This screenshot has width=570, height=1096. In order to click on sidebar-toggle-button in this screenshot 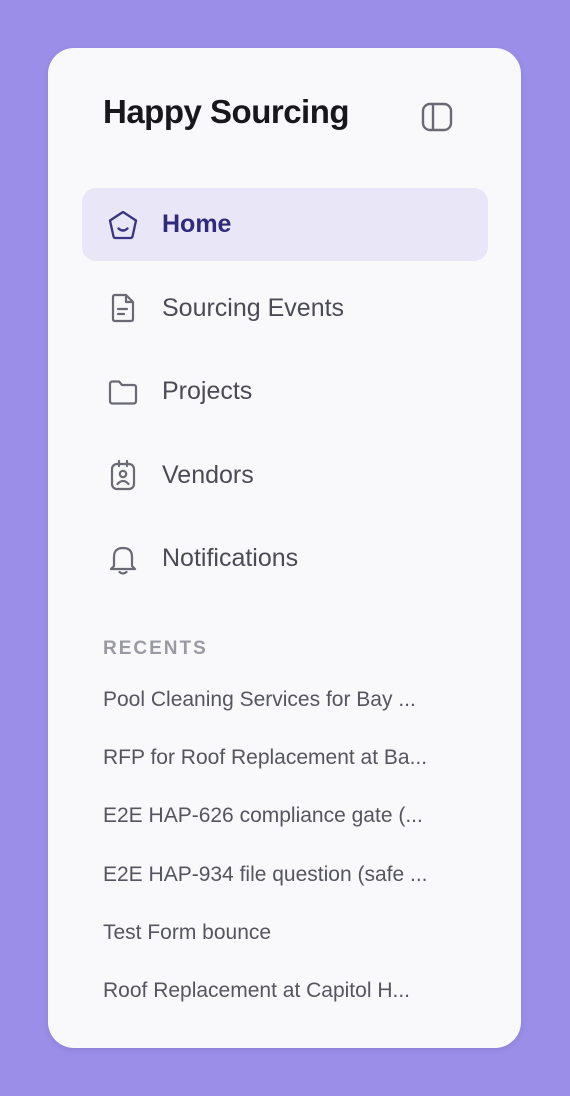, I will do `click(437, 117)`.